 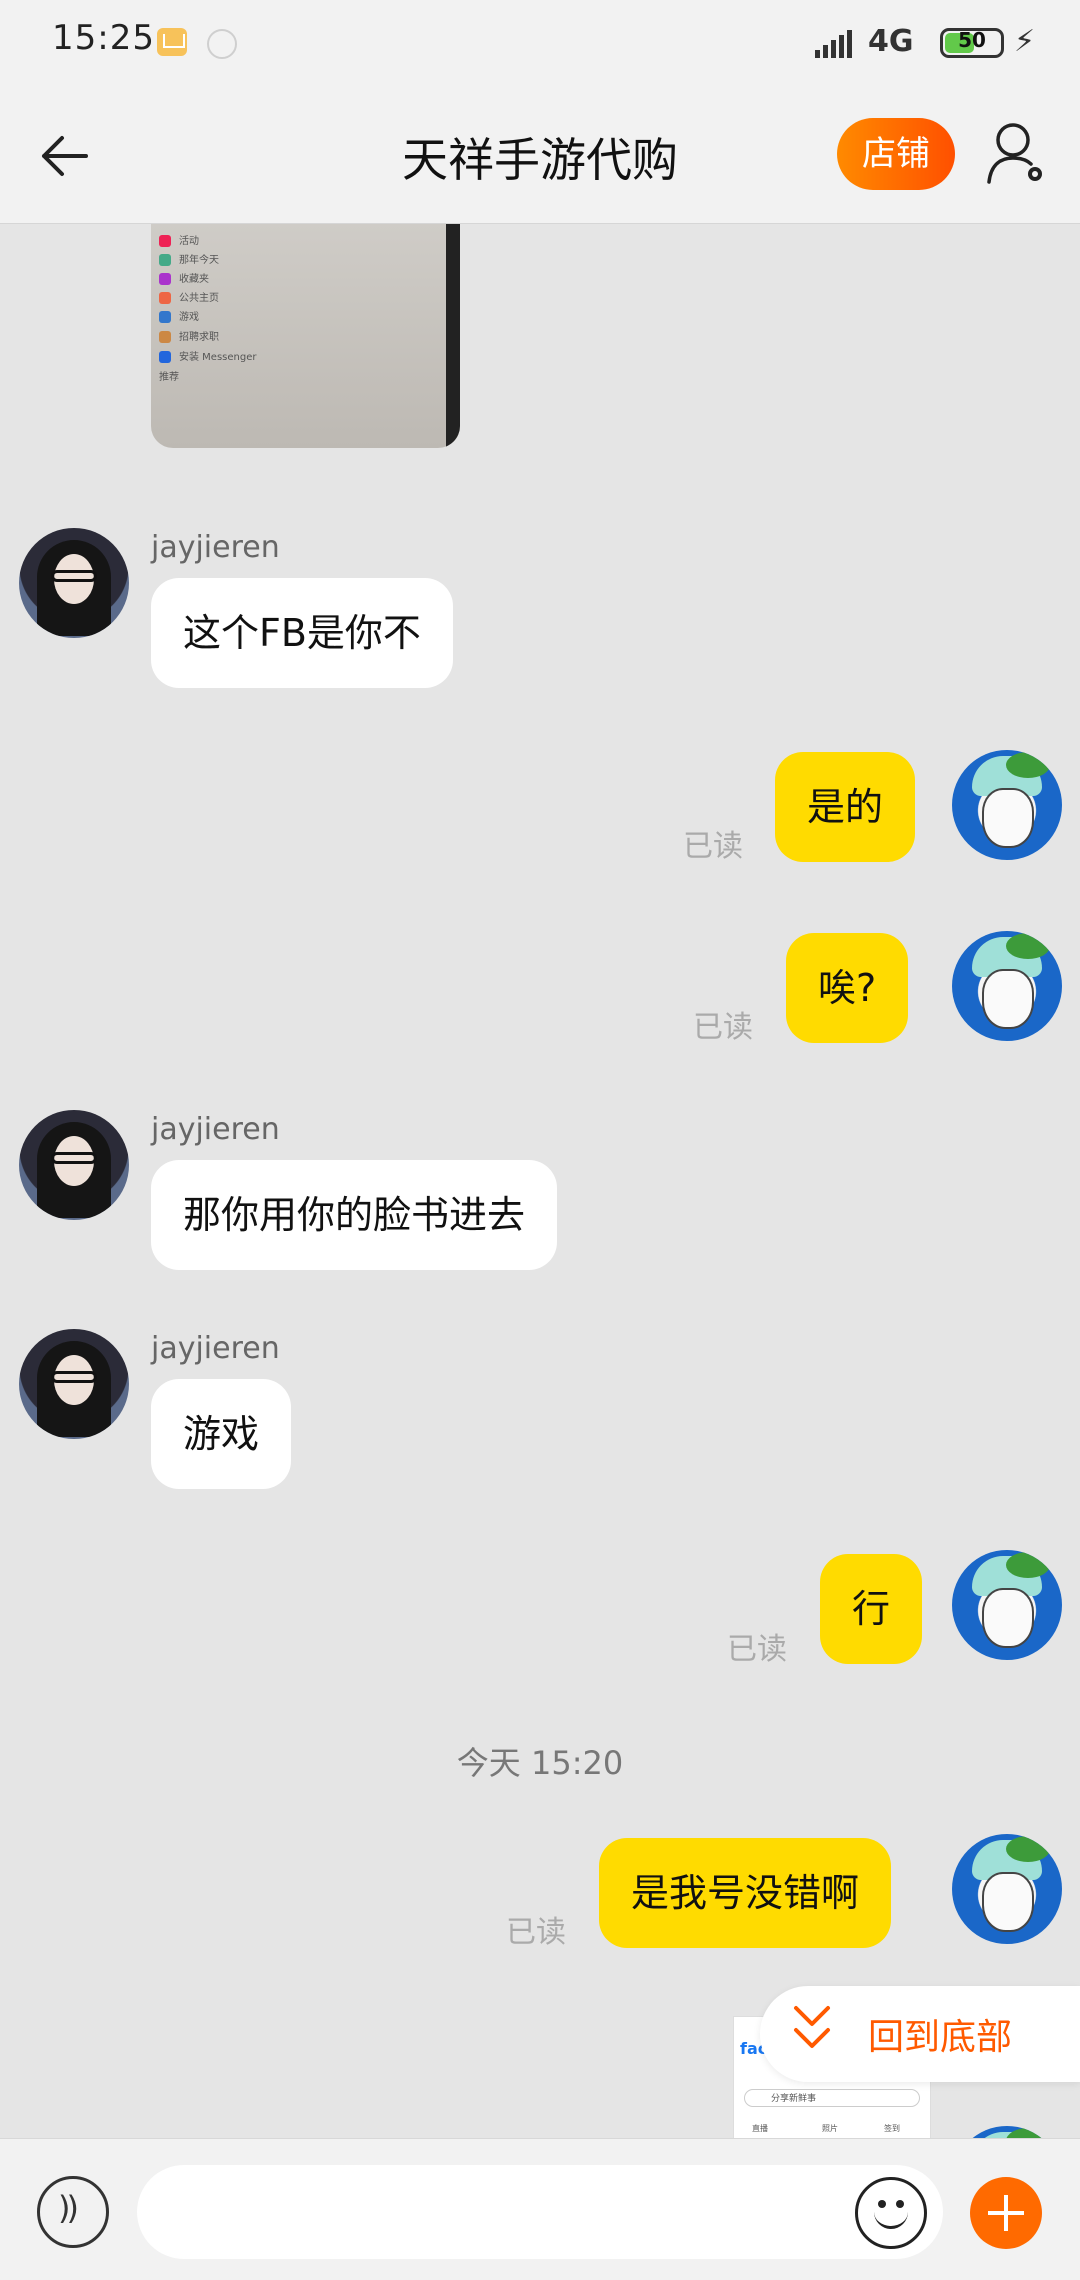 I want to click on emoji-icon, so click(x=891, y=2213).